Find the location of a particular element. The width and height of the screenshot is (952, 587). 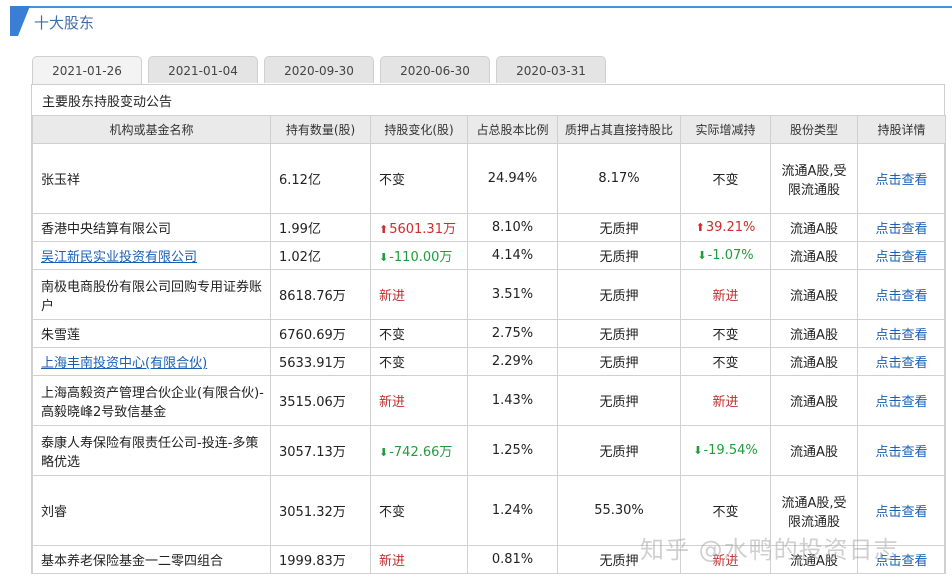

tab-2021-01-26: 2021-01-26 is located at coordinates (87, 70).